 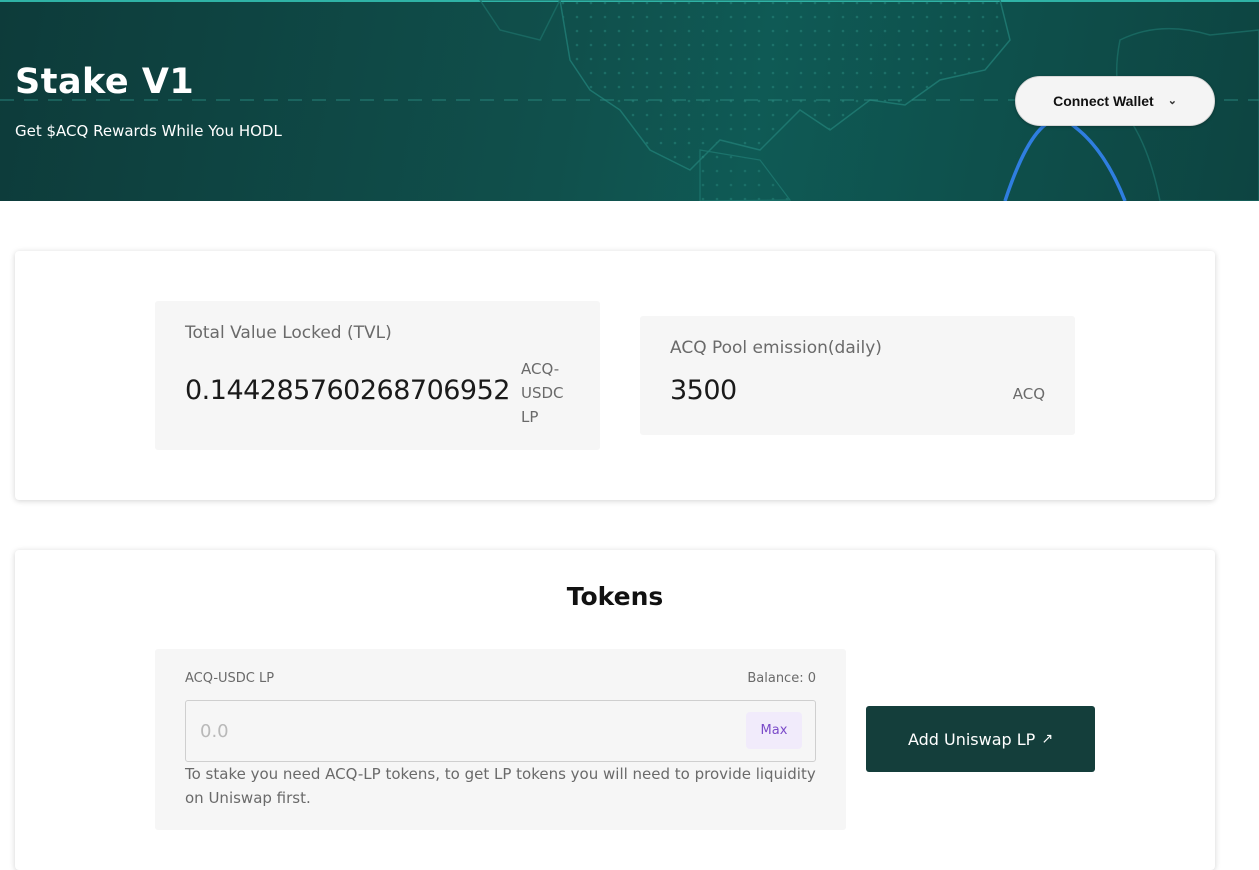 What do you see at coordinates (1028, 394) in the screenshot?
I see `emission-unit: ACQ` at bounding box center [1028, 394].